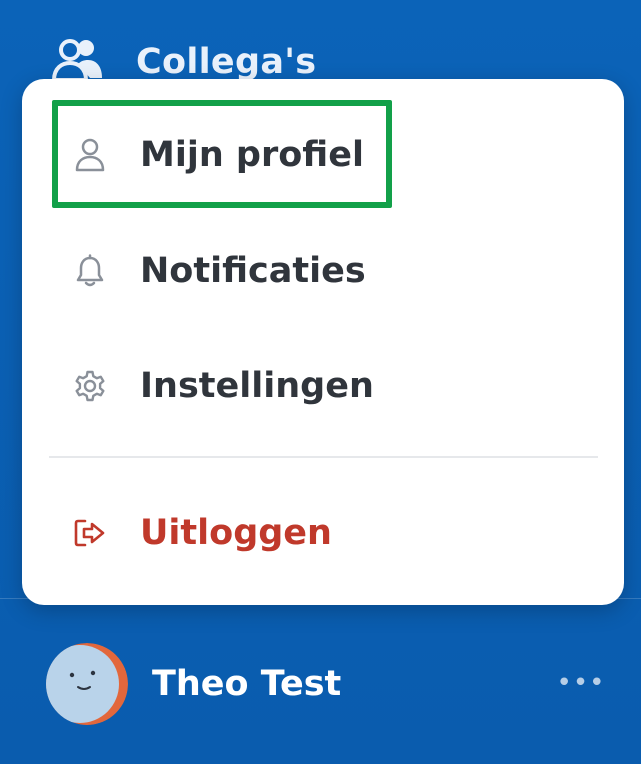  I want to click on user-name: Theo Test, so click(247, 684).